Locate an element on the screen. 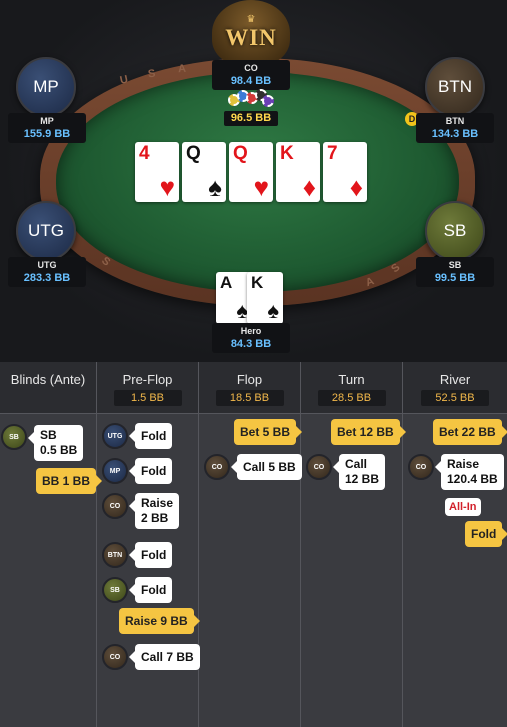 The height and width of the screenshot is (727, 507). player-nameplate-mp: MP 155.9 BB is located at coordinates (47, 128).